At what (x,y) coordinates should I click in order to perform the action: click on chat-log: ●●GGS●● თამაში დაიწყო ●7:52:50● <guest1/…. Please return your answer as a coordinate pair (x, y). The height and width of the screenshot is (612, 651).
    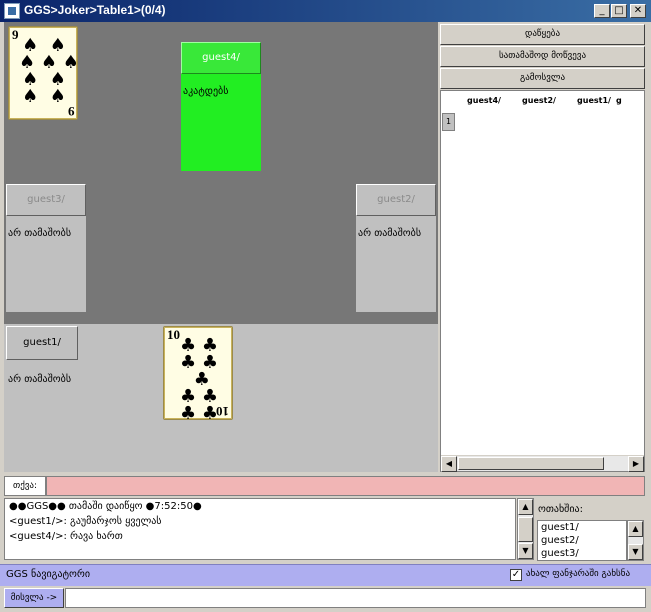
    Looking at the image, I should click on (260, 529).